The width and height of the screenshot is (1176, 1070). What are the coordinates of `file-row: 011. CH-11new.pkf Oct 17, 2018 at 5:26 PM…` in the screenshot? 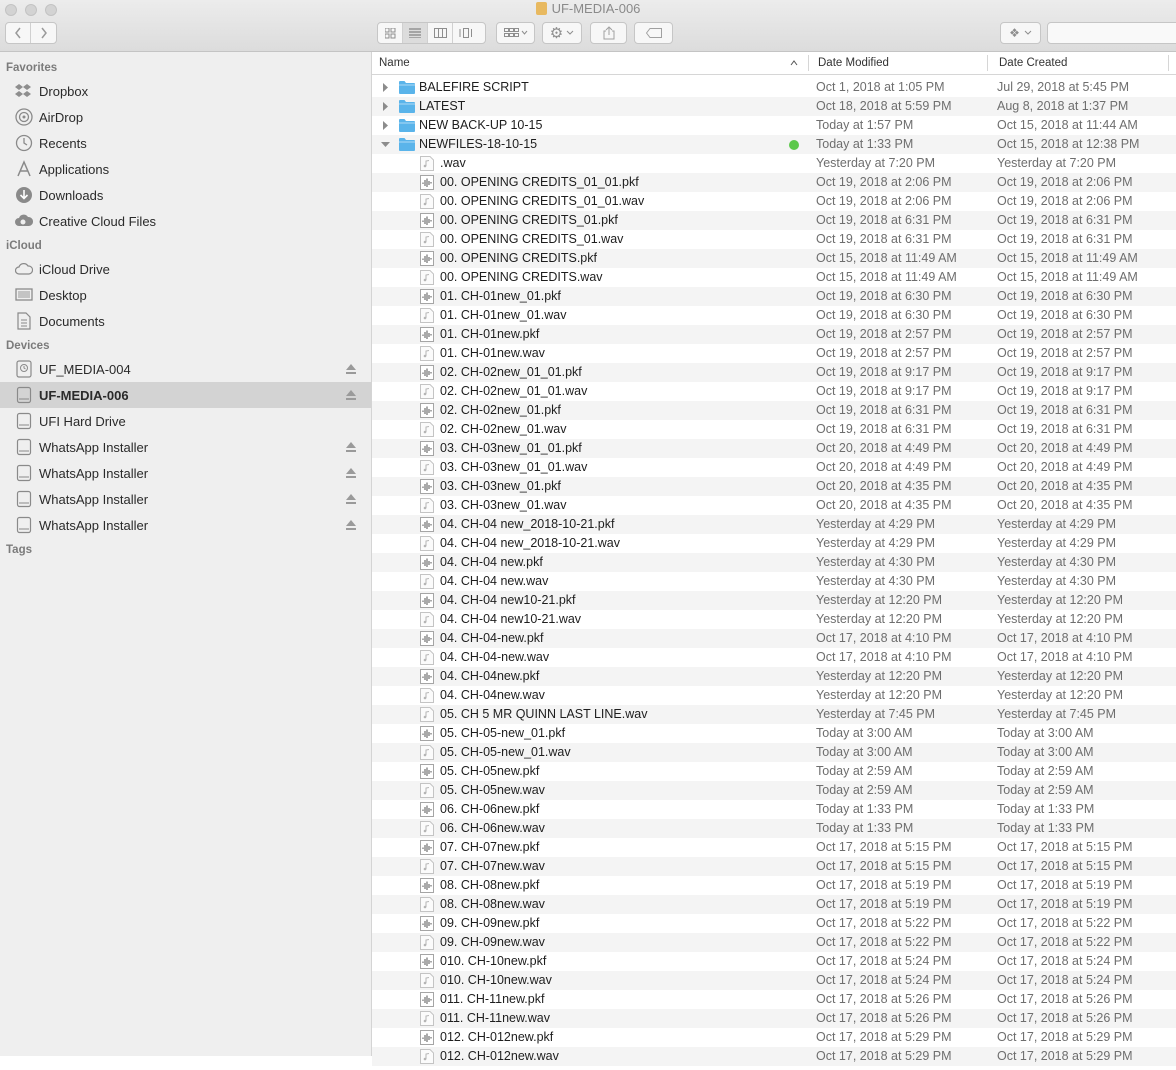 It's located at (774, 999).